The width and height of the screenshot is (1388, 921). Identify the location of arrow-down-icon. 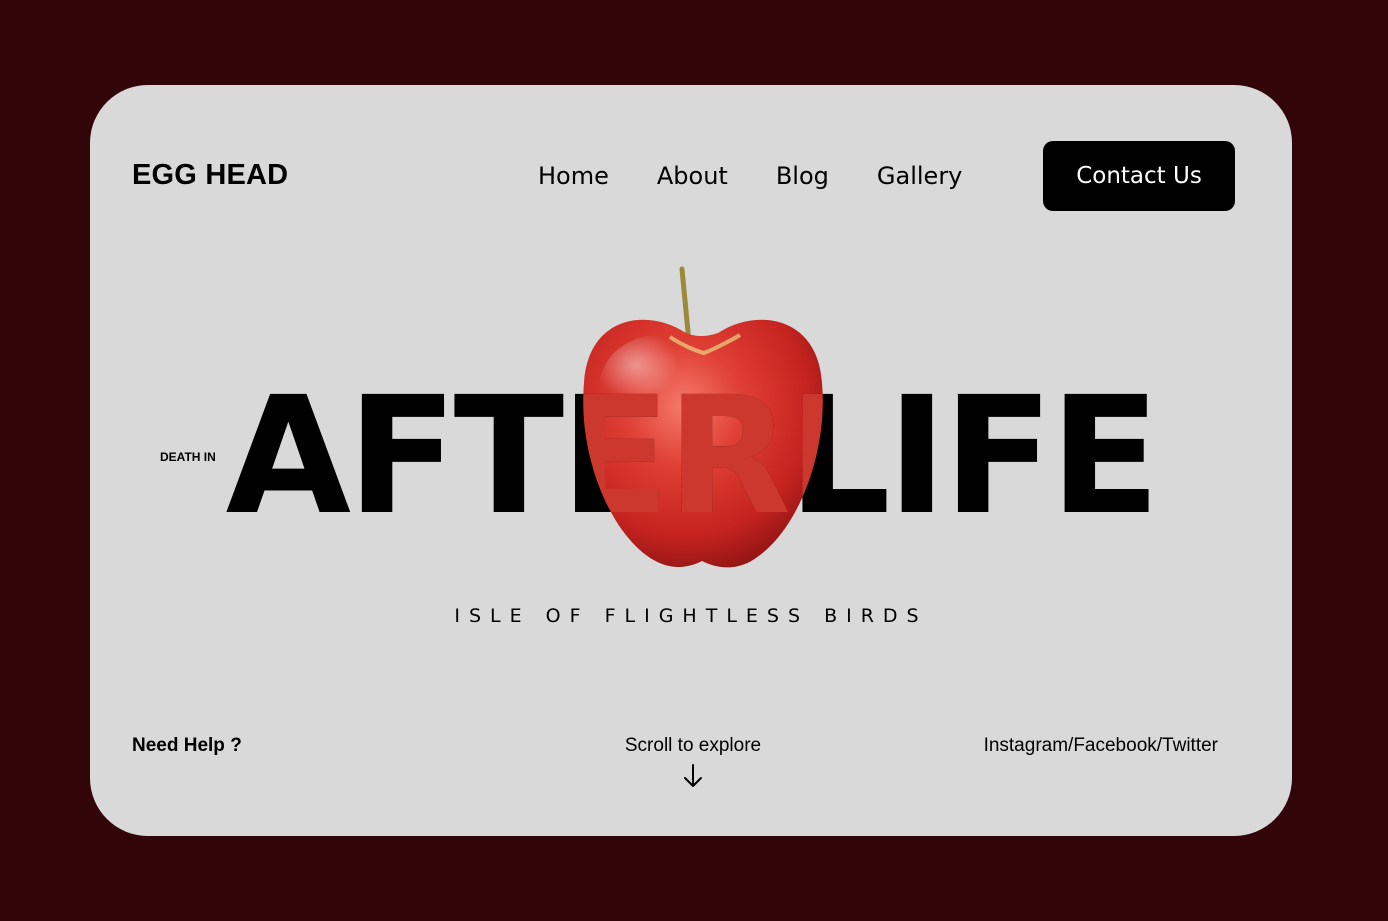
(693, 775).